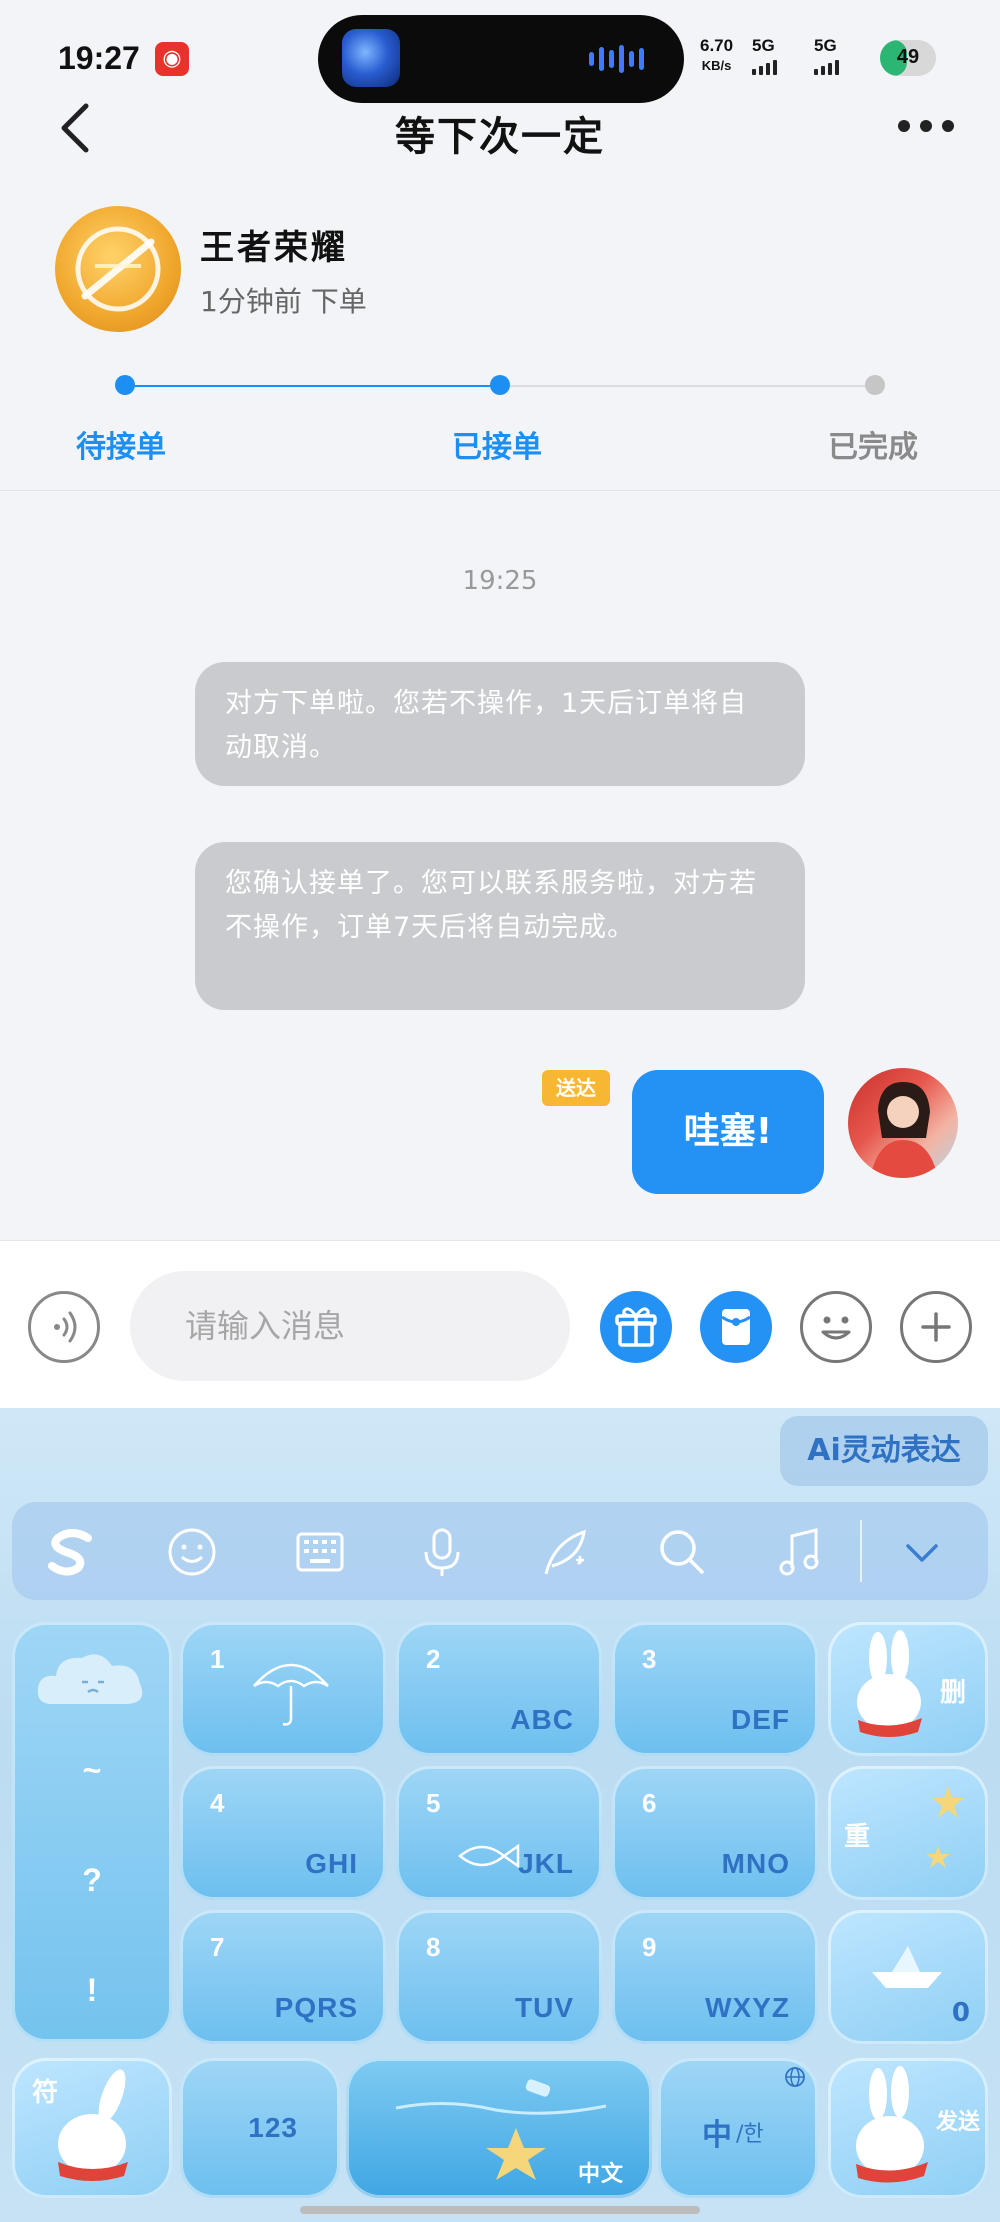 The image size is (1000, 2222). I want to click on key-6: 6 MNO, so click(715, 1833).